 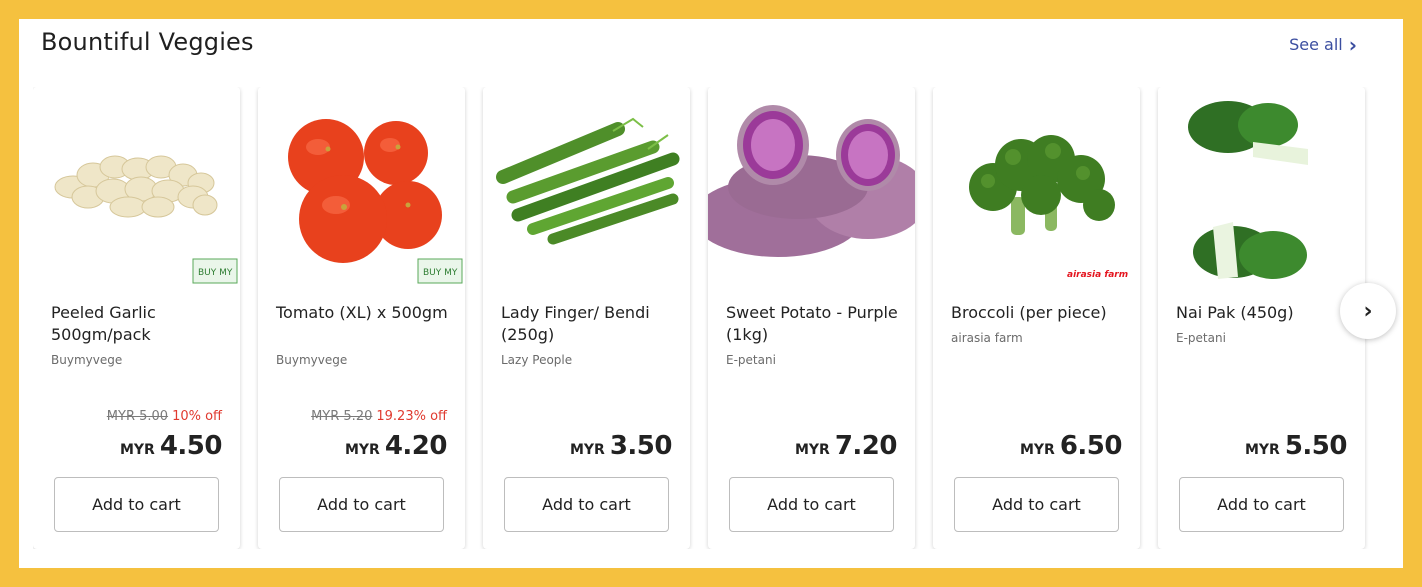 I want to click on price-value: 7.20, so click(x=866, y=446).